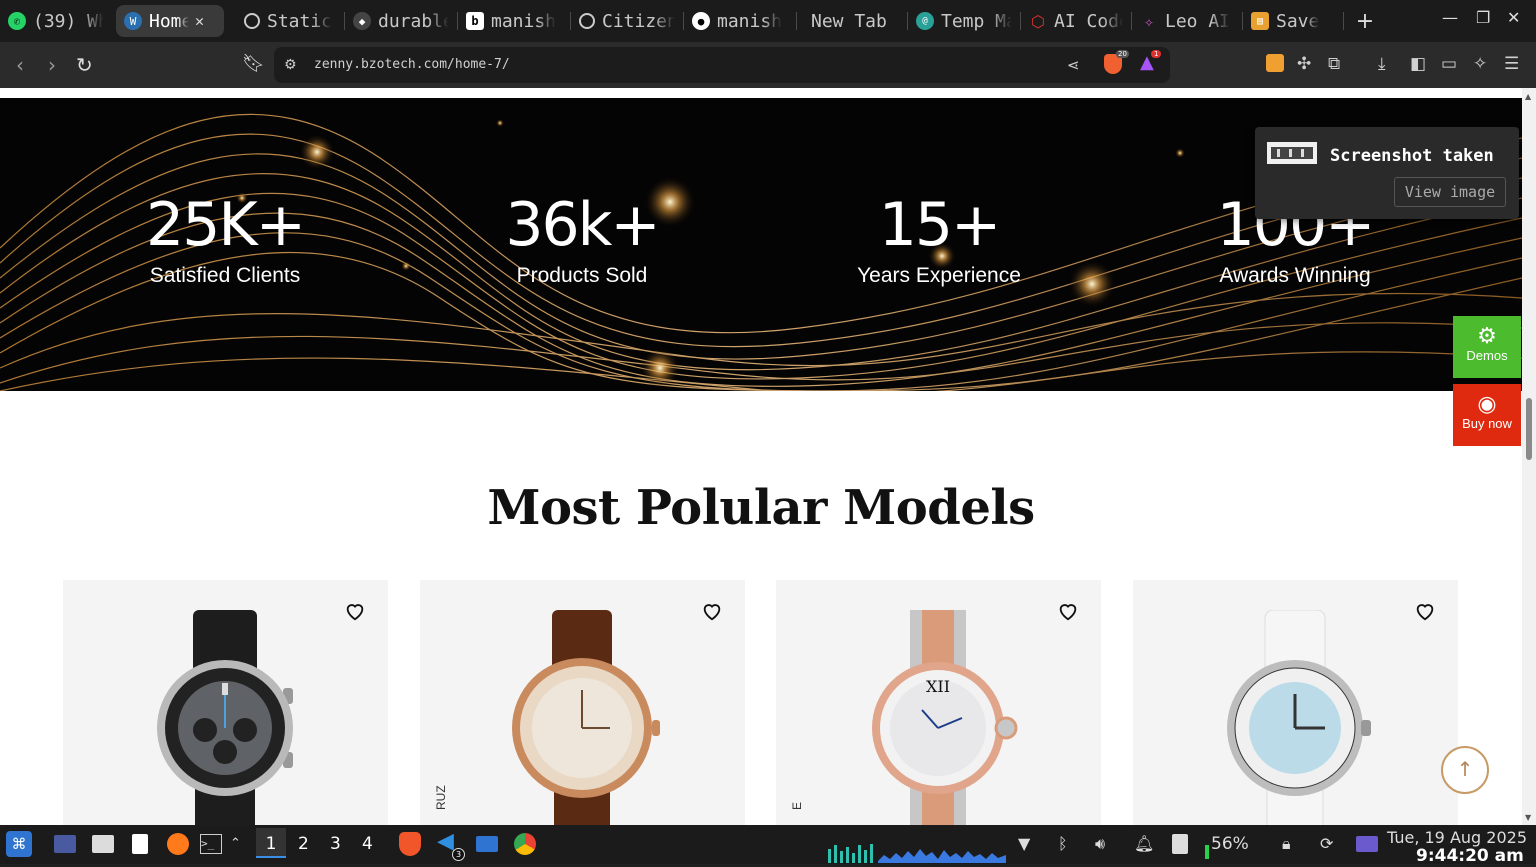 Image resolution: width=1536 pixels, height=867 pixels. Describe the element at coordinates (1487, 347) in the screenshot. I see `demos-button: ⚙ Demos` at that location.